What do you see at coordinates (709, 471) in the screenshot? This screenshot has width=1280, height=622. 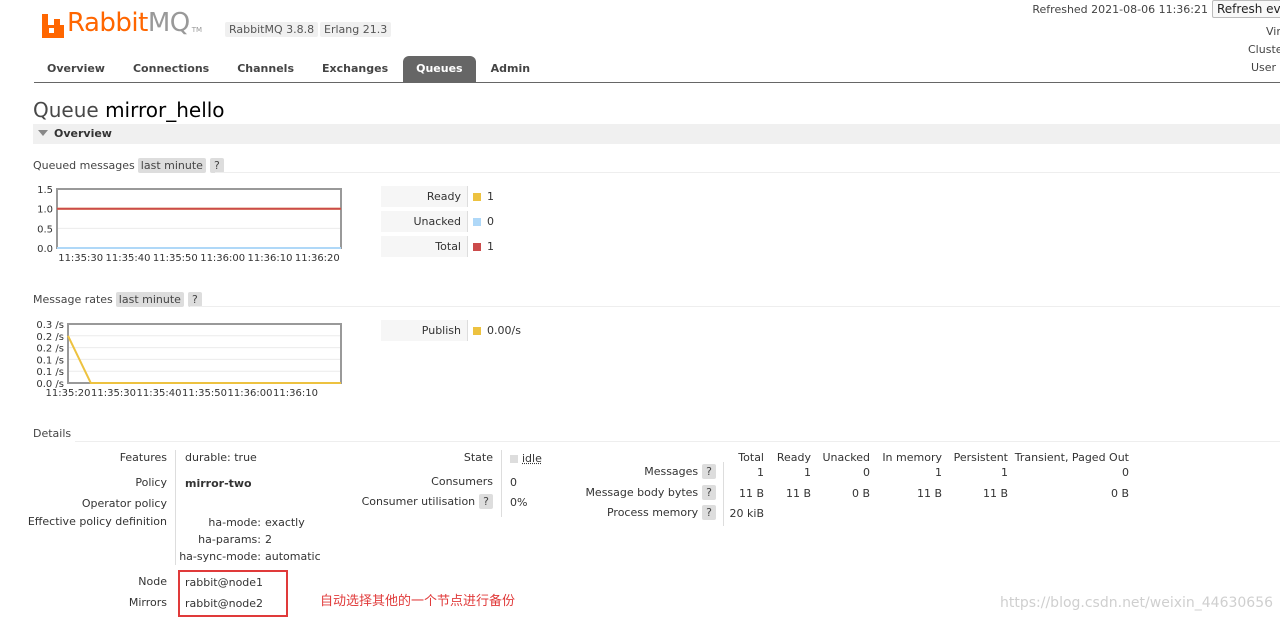 I see `messages-help-icon: ?` at bounding box center [709, 471].